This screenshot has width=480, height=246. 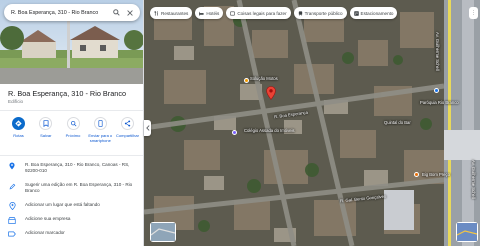 I want to click on chip-label: Transporte público, so click(x=323, y=13).